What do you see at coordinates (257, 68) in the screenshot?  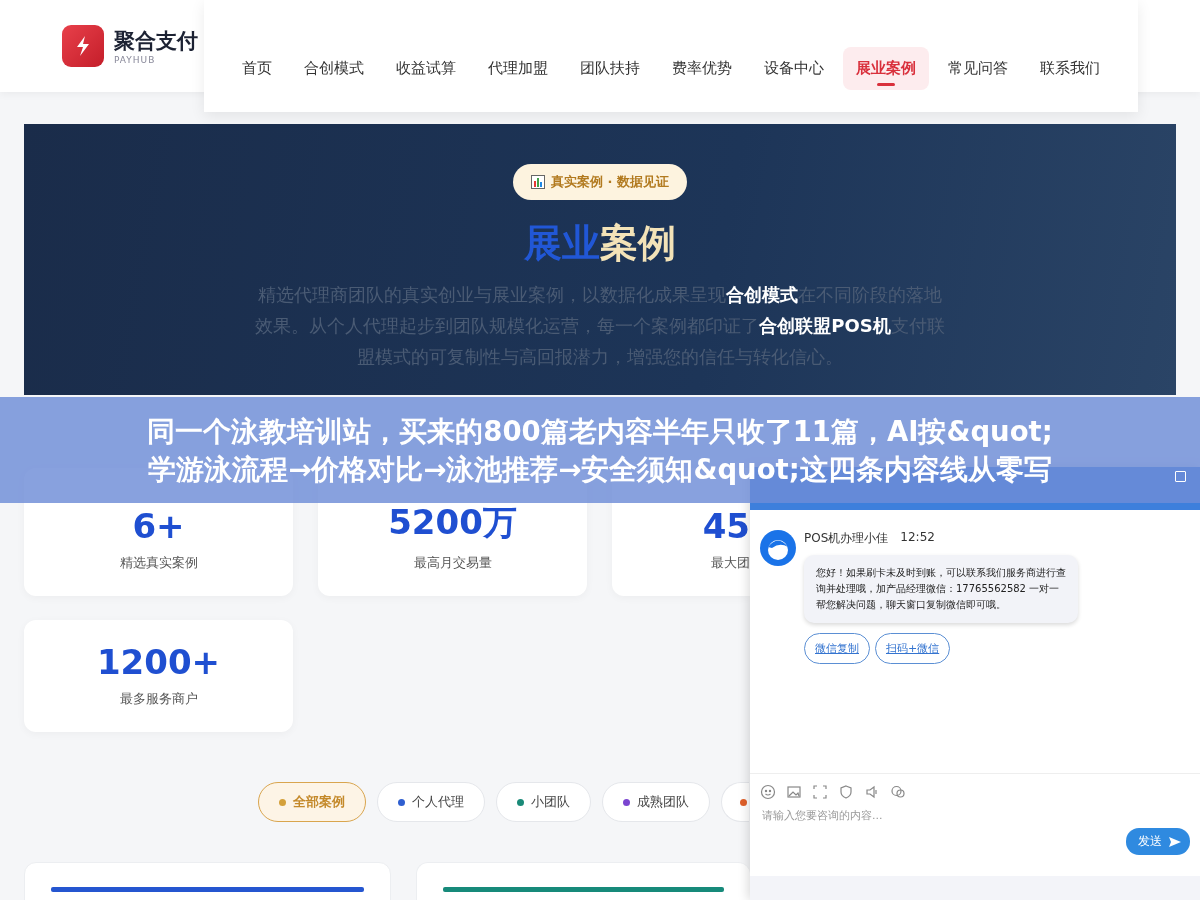 I see `nav-link: 首页` at bounding box center [257, 68].